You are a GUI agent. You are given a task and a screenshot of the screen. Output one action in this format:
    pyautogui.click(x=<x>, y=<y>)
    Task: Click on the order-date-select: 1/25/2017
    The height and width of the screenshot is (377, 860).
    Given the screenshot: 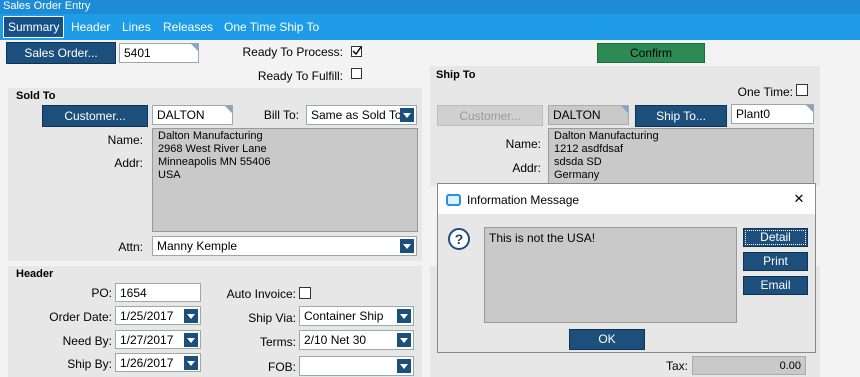 What is the action you would take?
    pyautogui.click(x=158, y=315)
    